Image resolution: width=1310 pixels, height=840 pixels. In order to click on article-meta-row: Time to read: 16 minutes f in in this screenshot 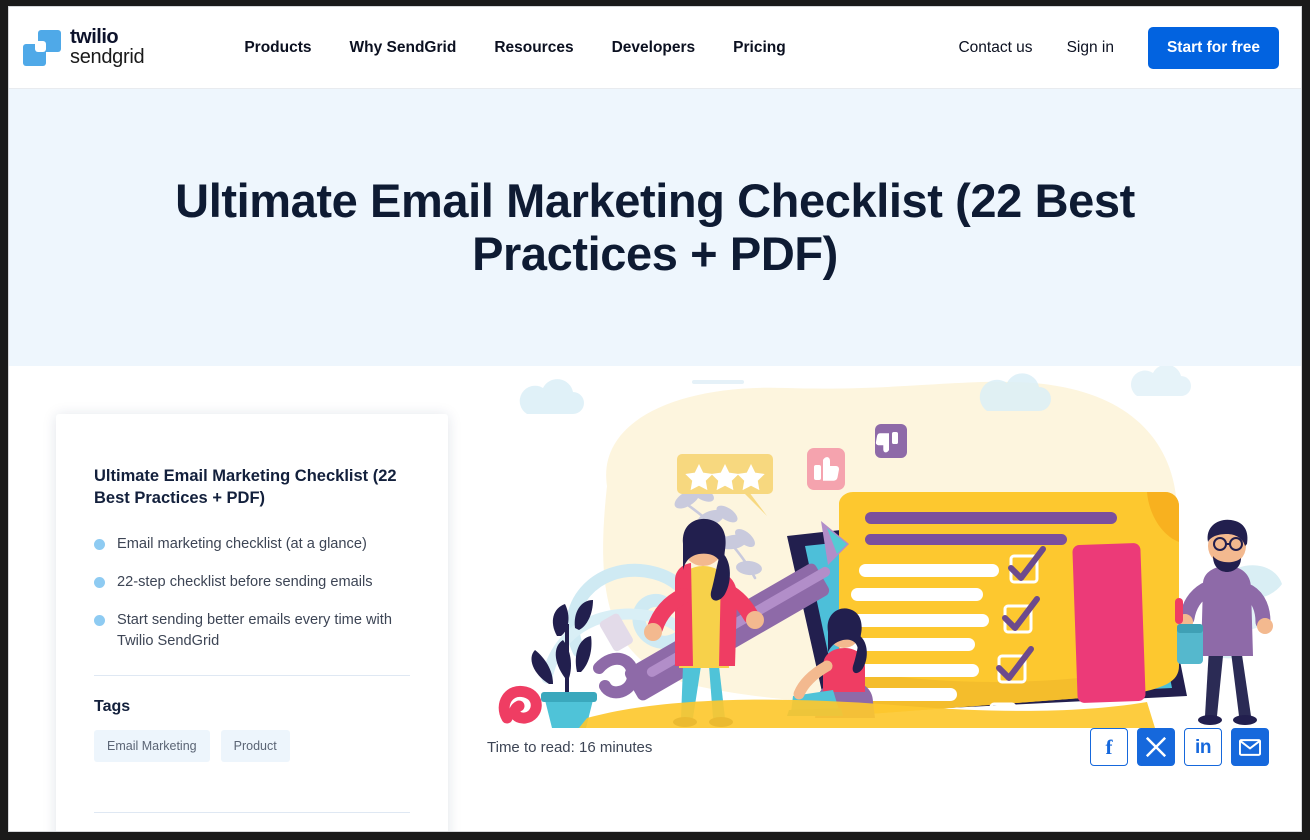, I will do `click(878, 747)`.